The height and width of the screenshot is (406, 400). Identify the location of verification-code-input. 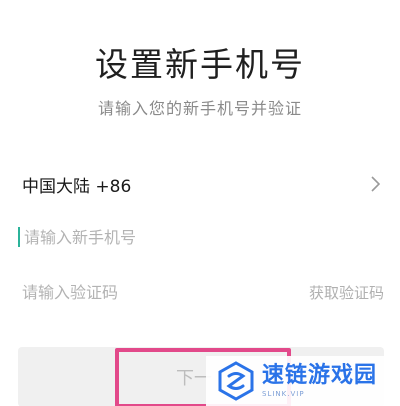
(142, 292).